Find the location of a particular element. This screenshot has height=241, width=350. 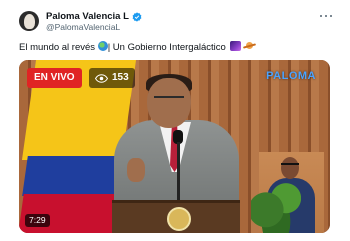

tweet-text-part1: El mundo al revés is located at coordinates (58, 47).